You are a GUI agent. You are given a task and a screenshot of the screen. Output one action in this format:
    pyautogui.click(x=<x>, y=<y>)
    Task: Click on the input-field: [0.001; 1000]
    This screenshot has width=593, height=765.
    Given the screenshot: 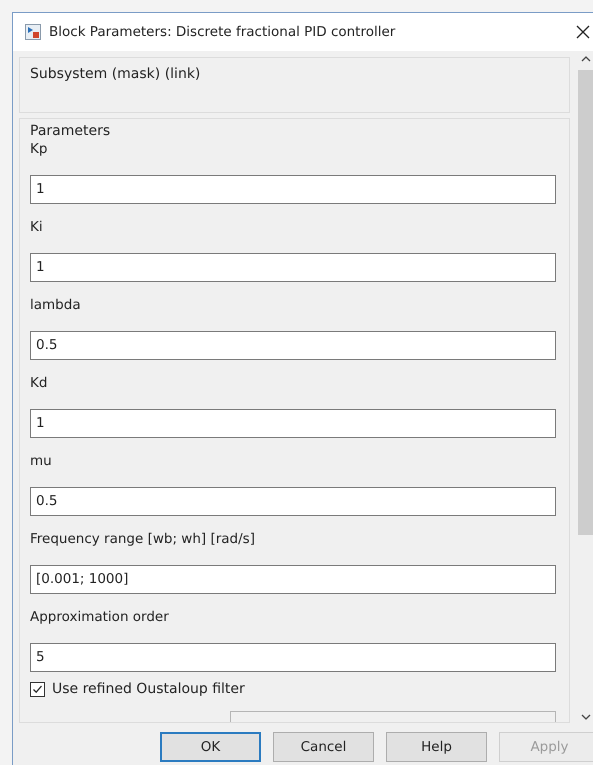 What is the action you would take?
    pyautogui.click(x=293, y=579)
    